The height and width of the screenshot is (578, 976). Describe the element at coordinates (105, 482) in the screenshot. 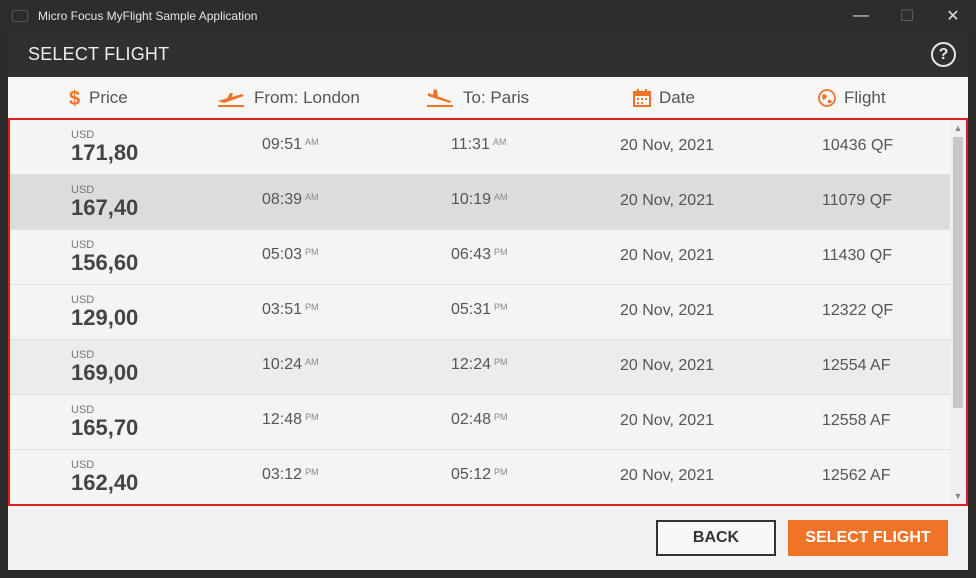

I see `price-value: 162,40` at that location.